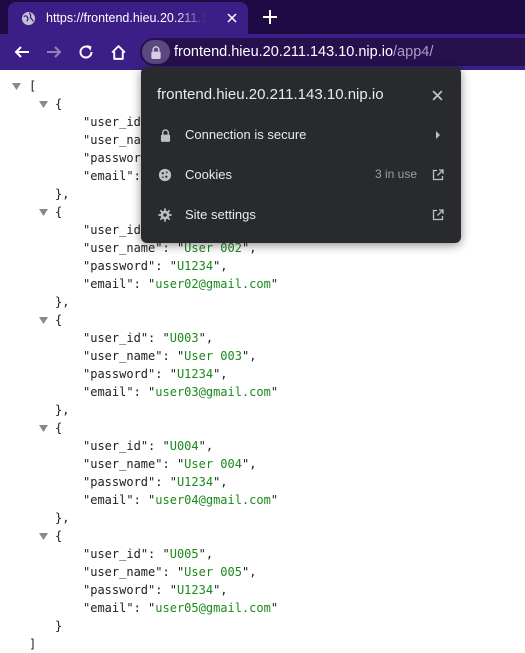 The width and height of the screenshot is (525, 653). Describe the element at coordinates (270, 17) in the screenshot. I see `new-tab-plus-icon` at that location.